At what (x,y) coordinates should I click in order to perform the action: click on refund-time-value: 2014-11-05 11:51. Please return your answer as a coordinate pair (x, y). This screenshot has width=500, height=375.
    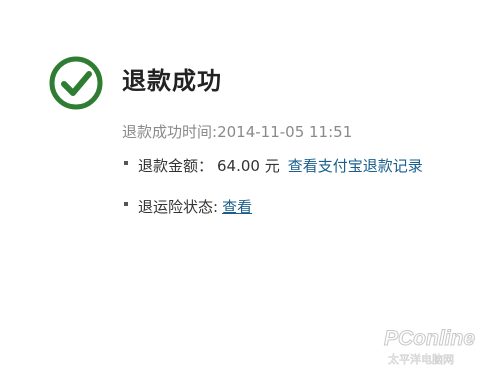
    Looking at the image, I should click on (285, 132).